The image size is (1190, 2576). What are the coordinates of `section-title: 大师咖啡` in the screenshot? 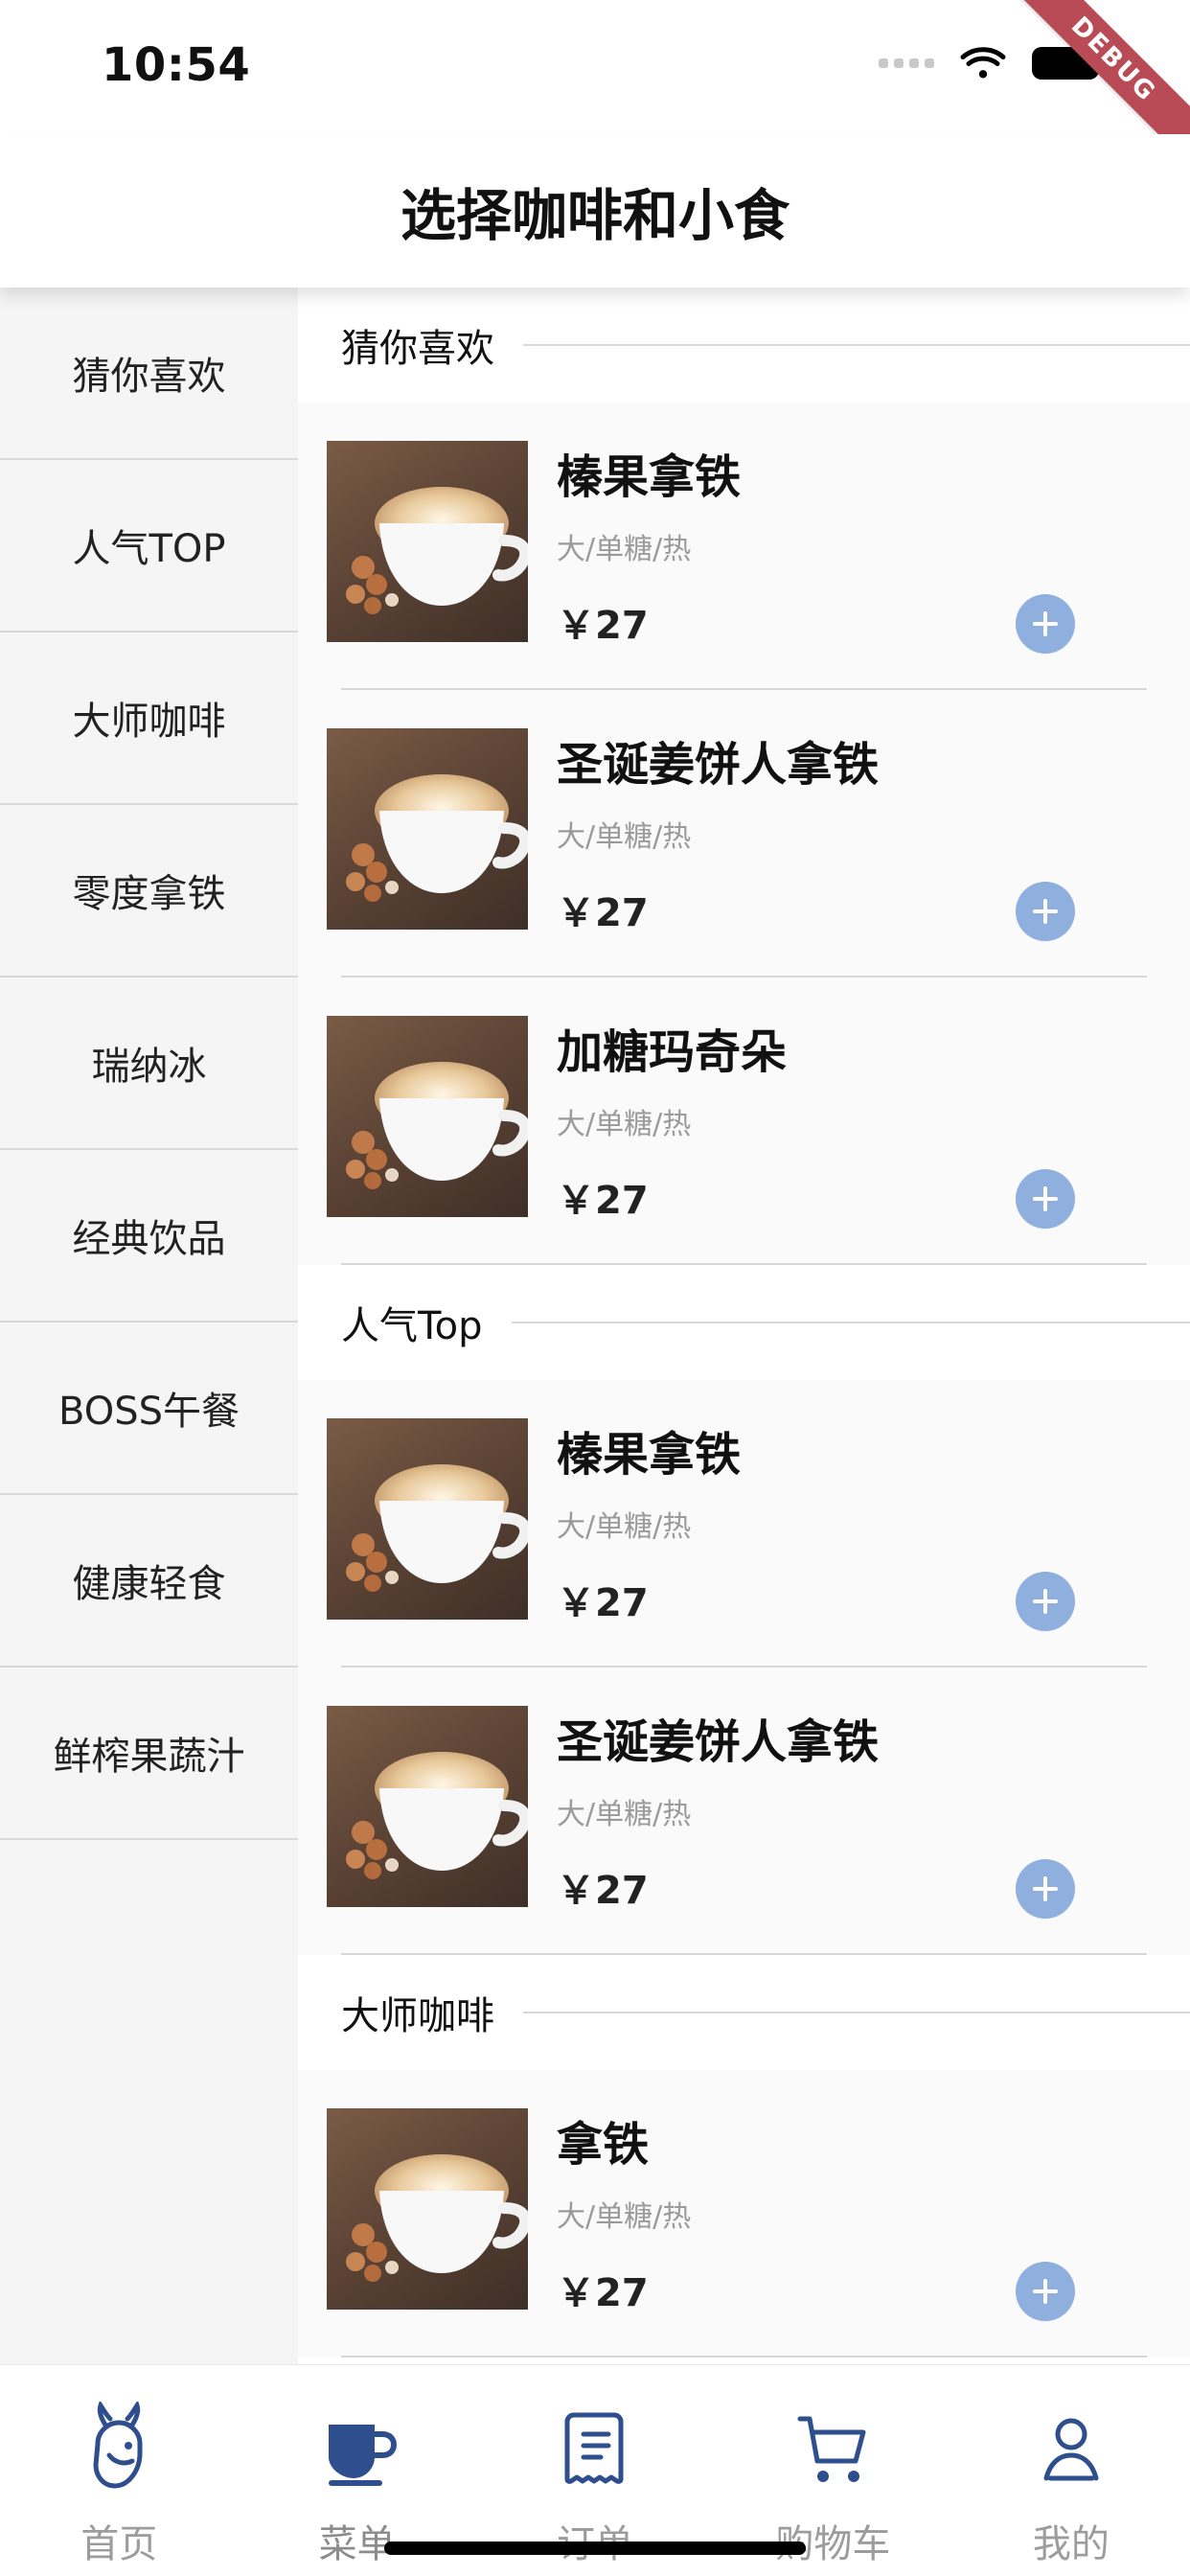 It's located at (418, 2016).